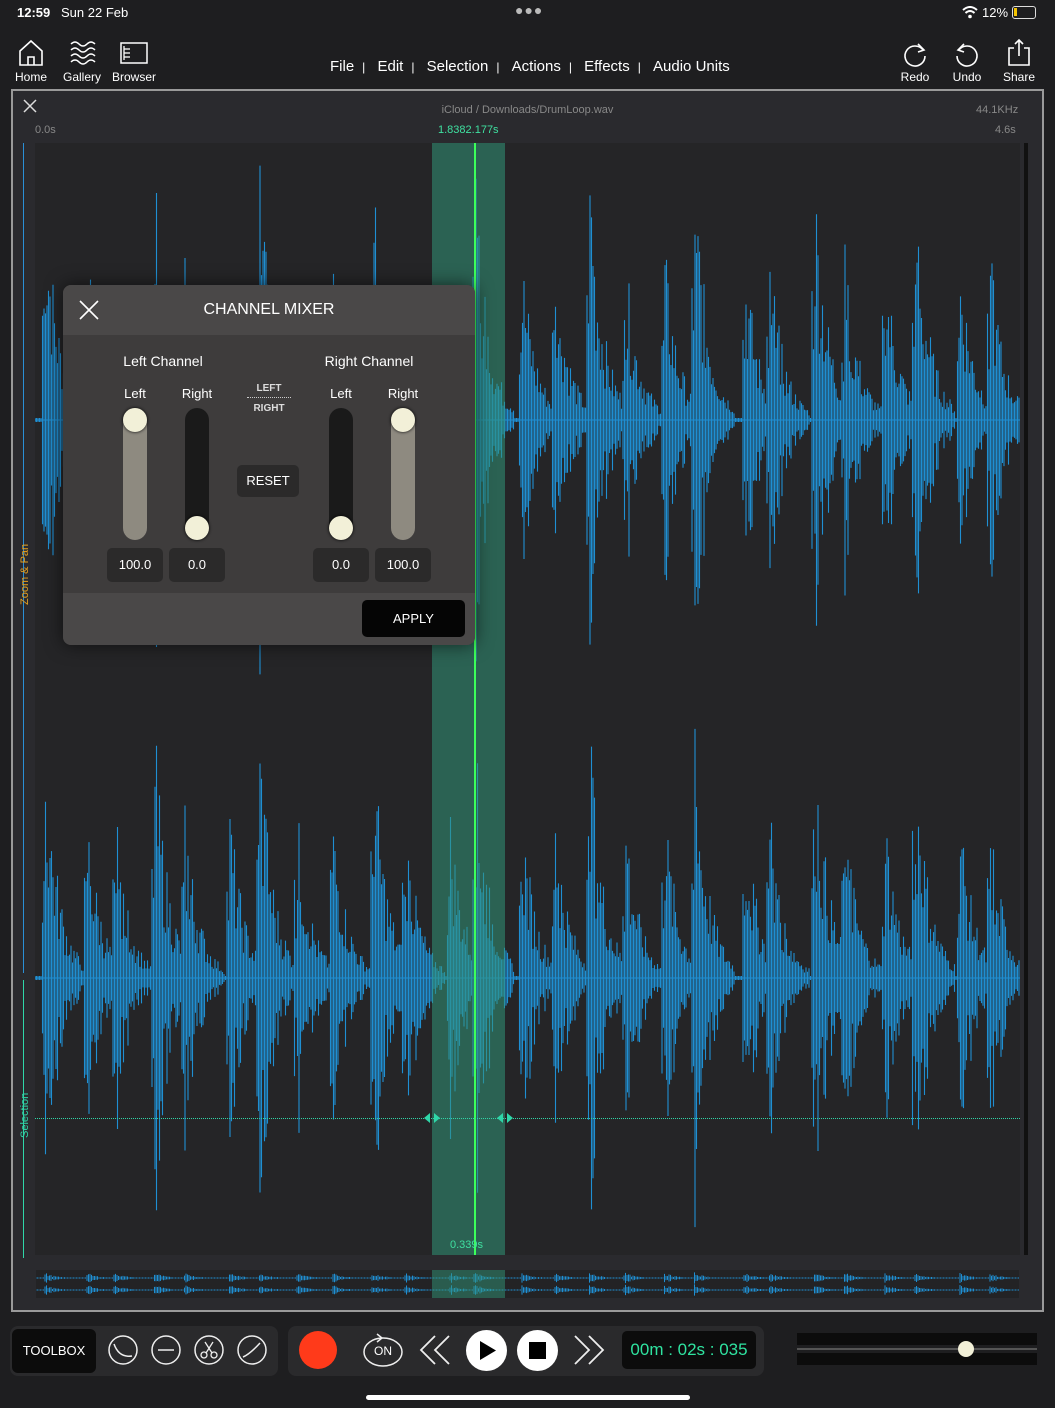  I want to click on undo-button: Undo, so click(967, 63).